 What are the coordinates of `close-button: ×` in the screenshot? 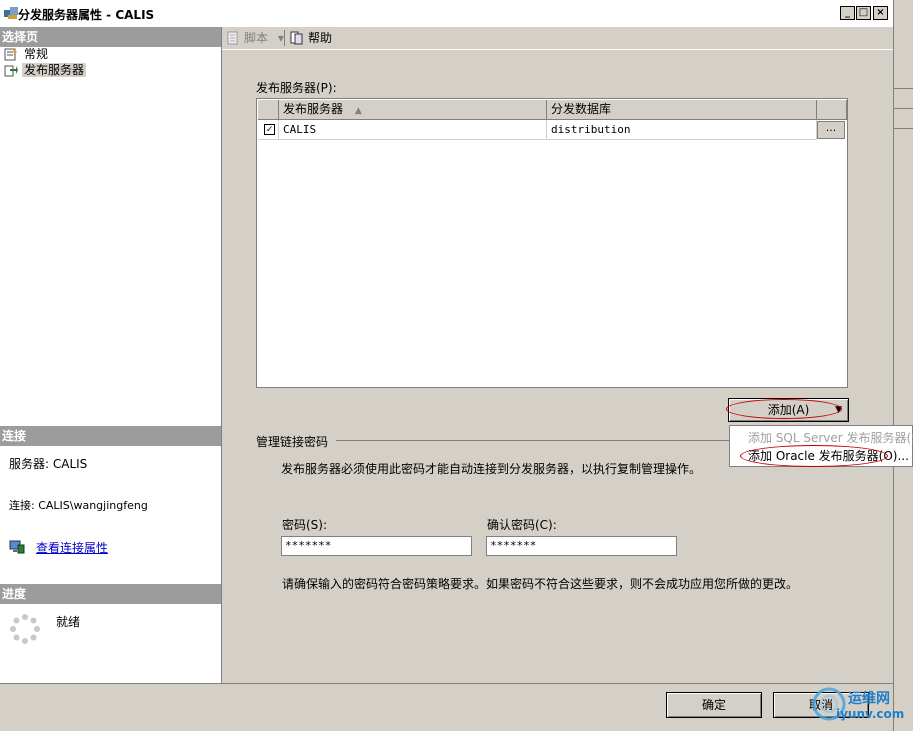 It's located at (880, 13).